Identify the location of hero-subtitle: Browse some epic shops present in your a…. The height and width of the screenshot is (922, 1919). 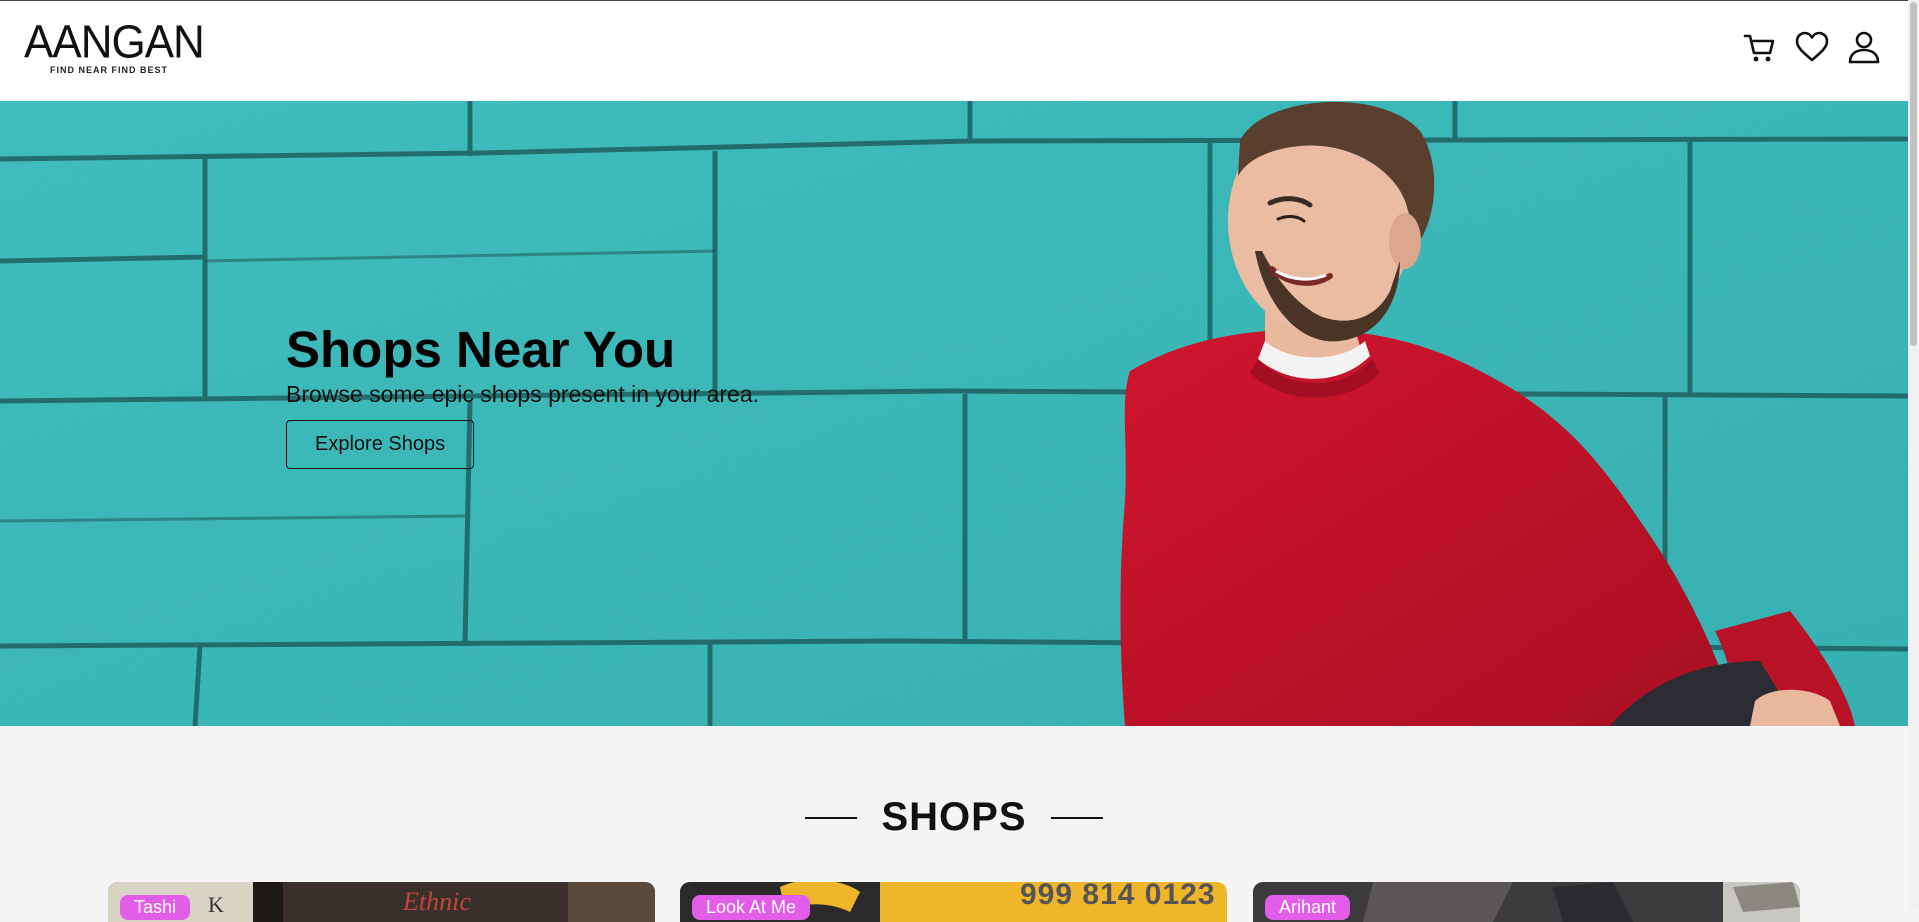
(523, 394).